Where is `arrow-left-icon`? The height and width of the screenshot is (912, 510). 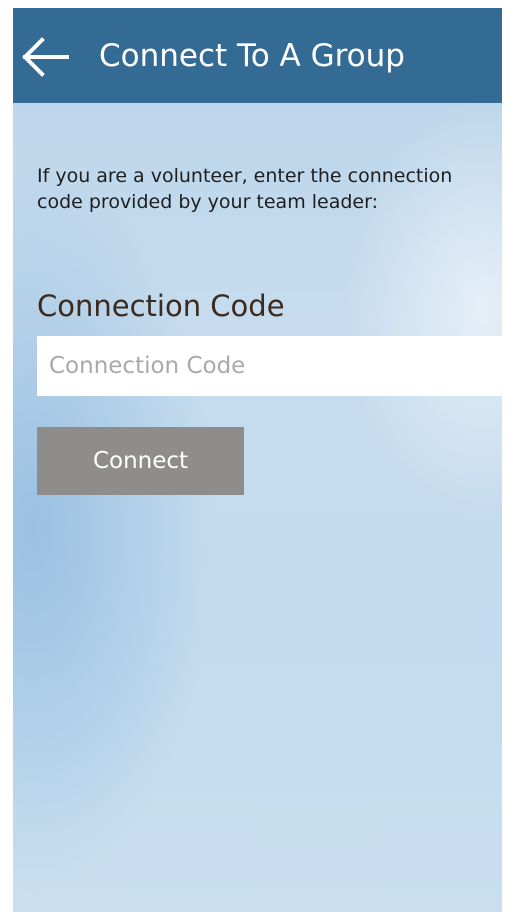 arrow-left-icon is located at coordinates (45, 57).